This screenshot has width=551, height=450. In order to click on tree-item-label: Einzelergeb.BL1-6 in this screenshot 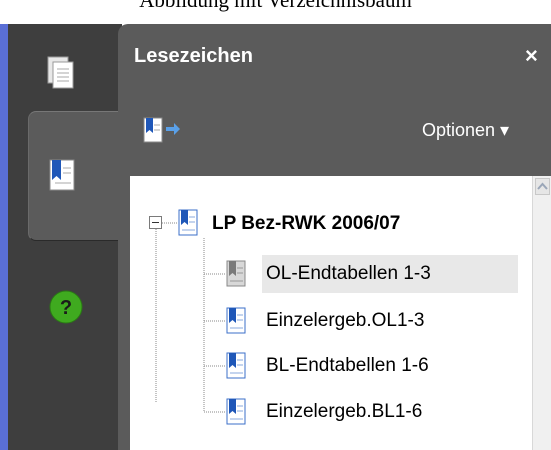, I will do `click(344, 412)`.